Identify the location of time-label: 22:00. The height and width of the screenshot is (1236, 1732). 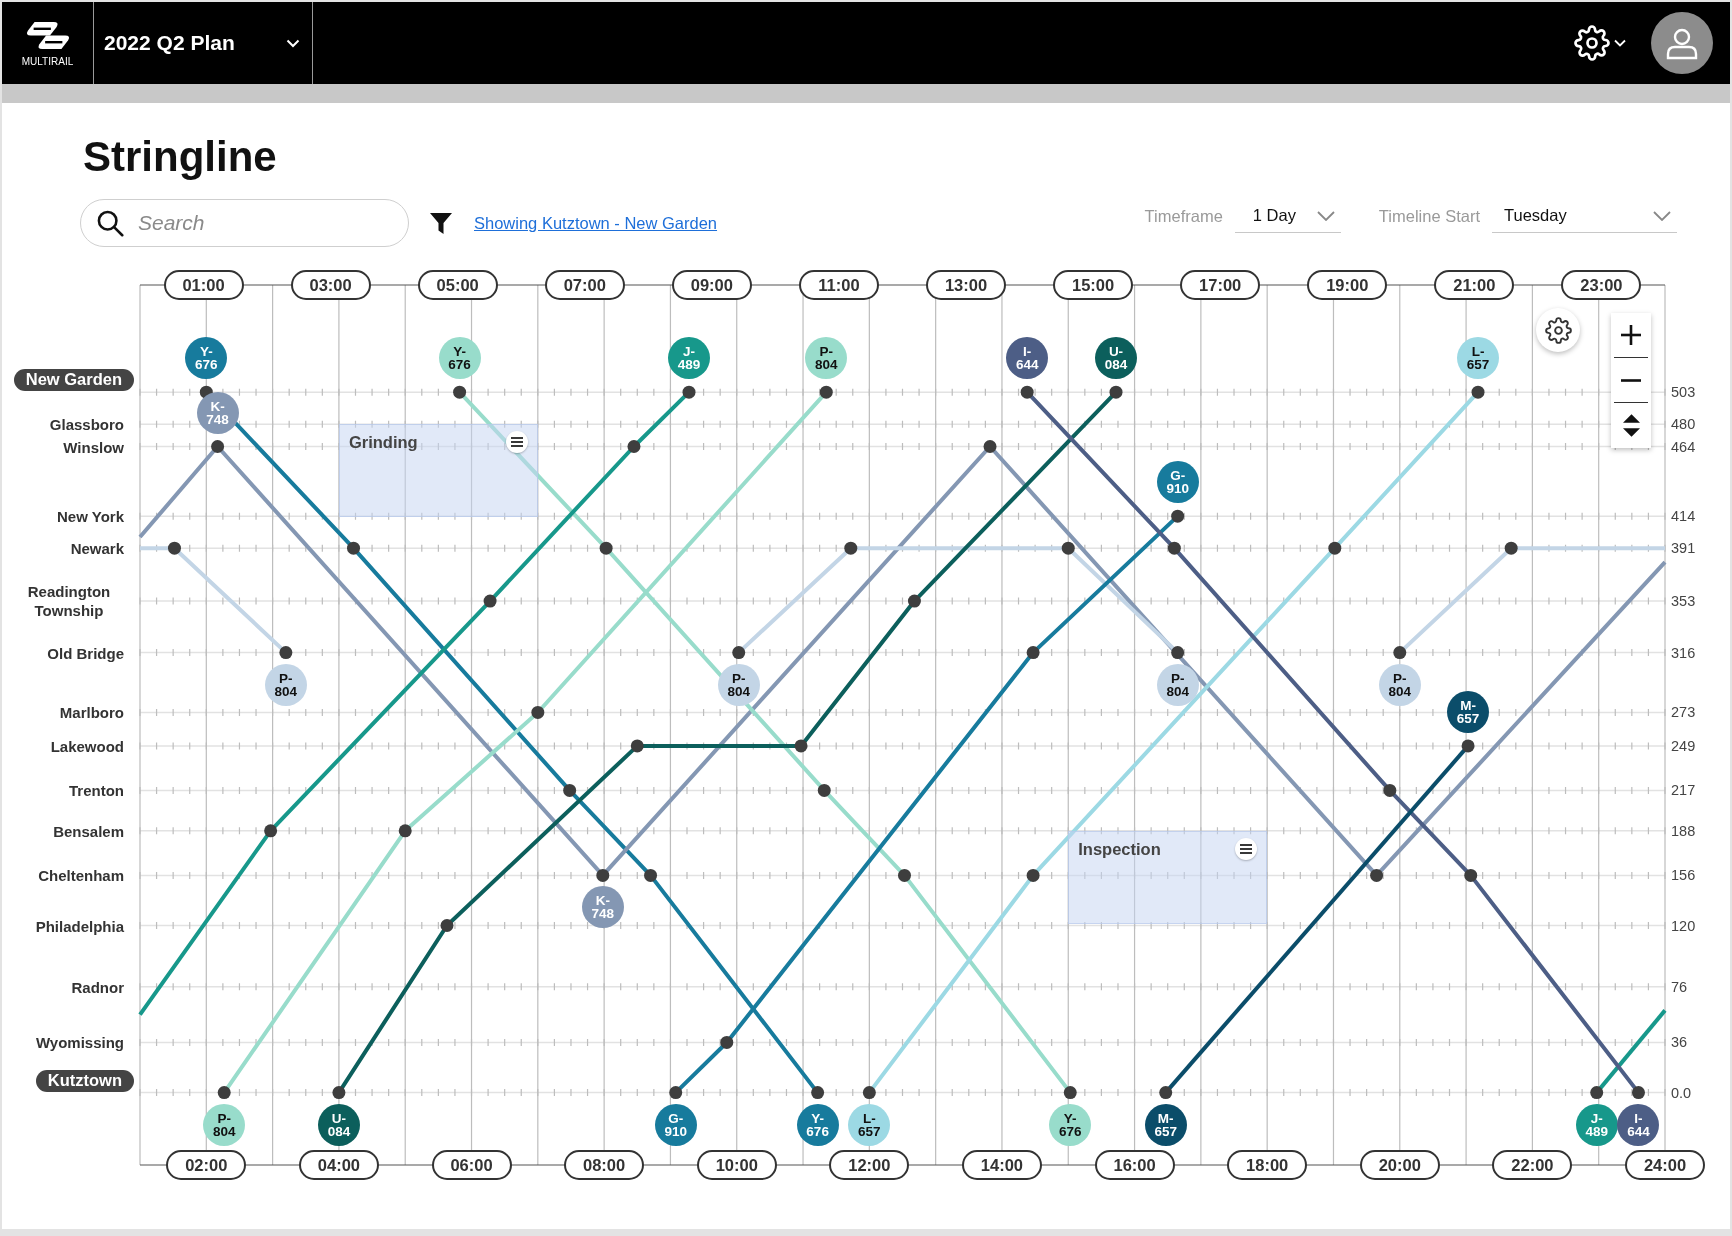
(1532, 1165).